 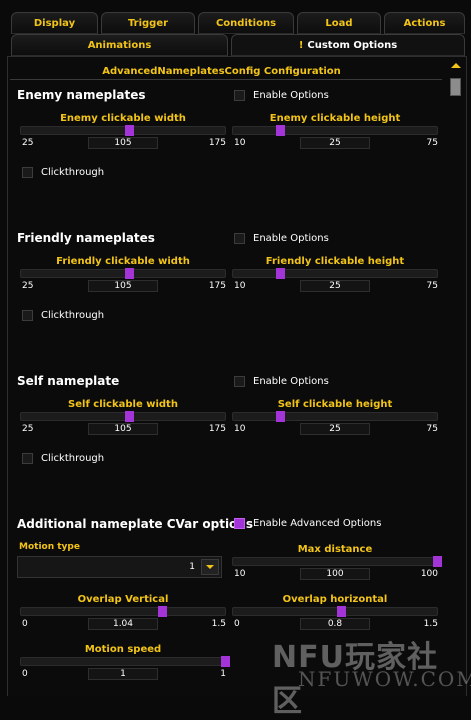 What do you see at coordinates (218, 624) in the screenshot?
I see `overlap-vertical-slider-max: 1.5` at bounding box center [218, 624].